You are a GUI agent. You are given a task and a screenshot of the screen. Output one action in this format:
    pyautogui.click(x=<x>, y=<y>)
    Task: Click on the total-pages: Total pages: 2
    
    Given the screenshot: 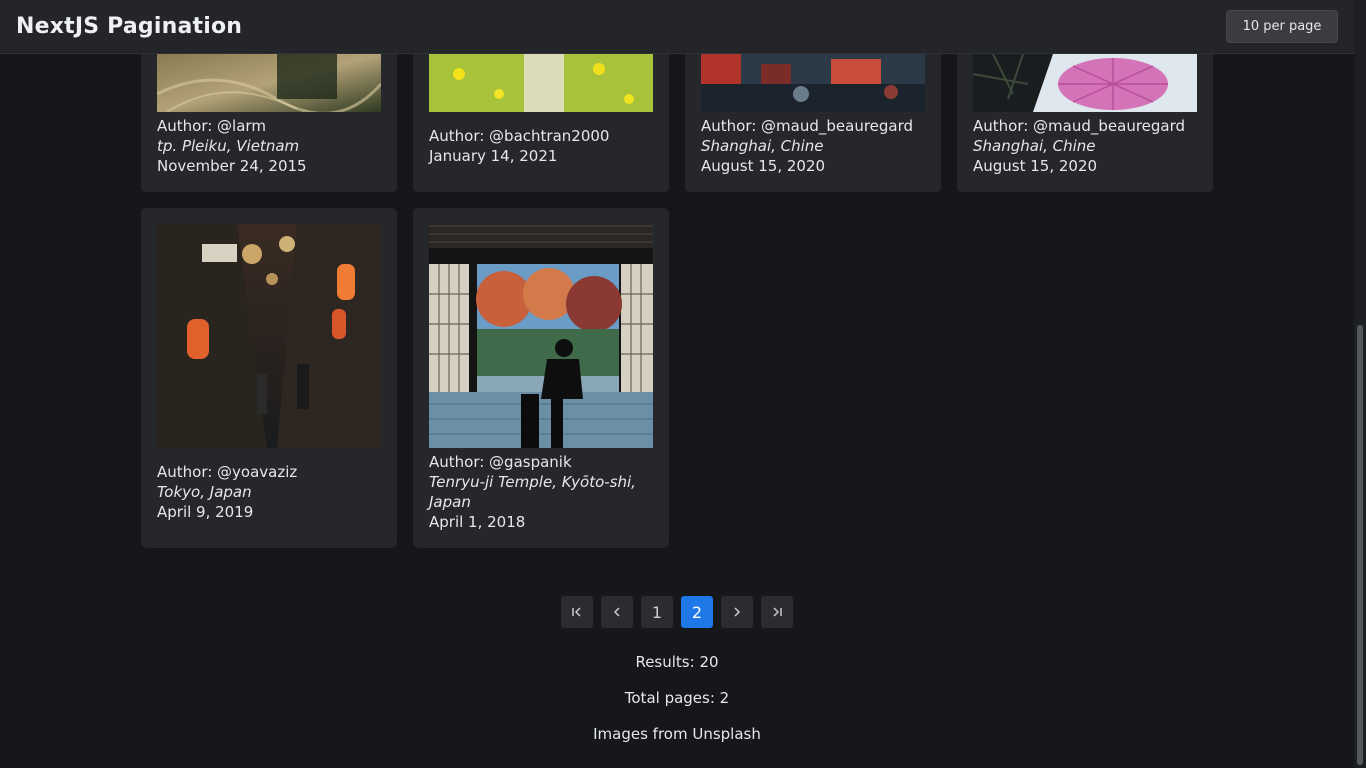 What is the action you would take?
    pyautogui.click(x=677, y=698)
    